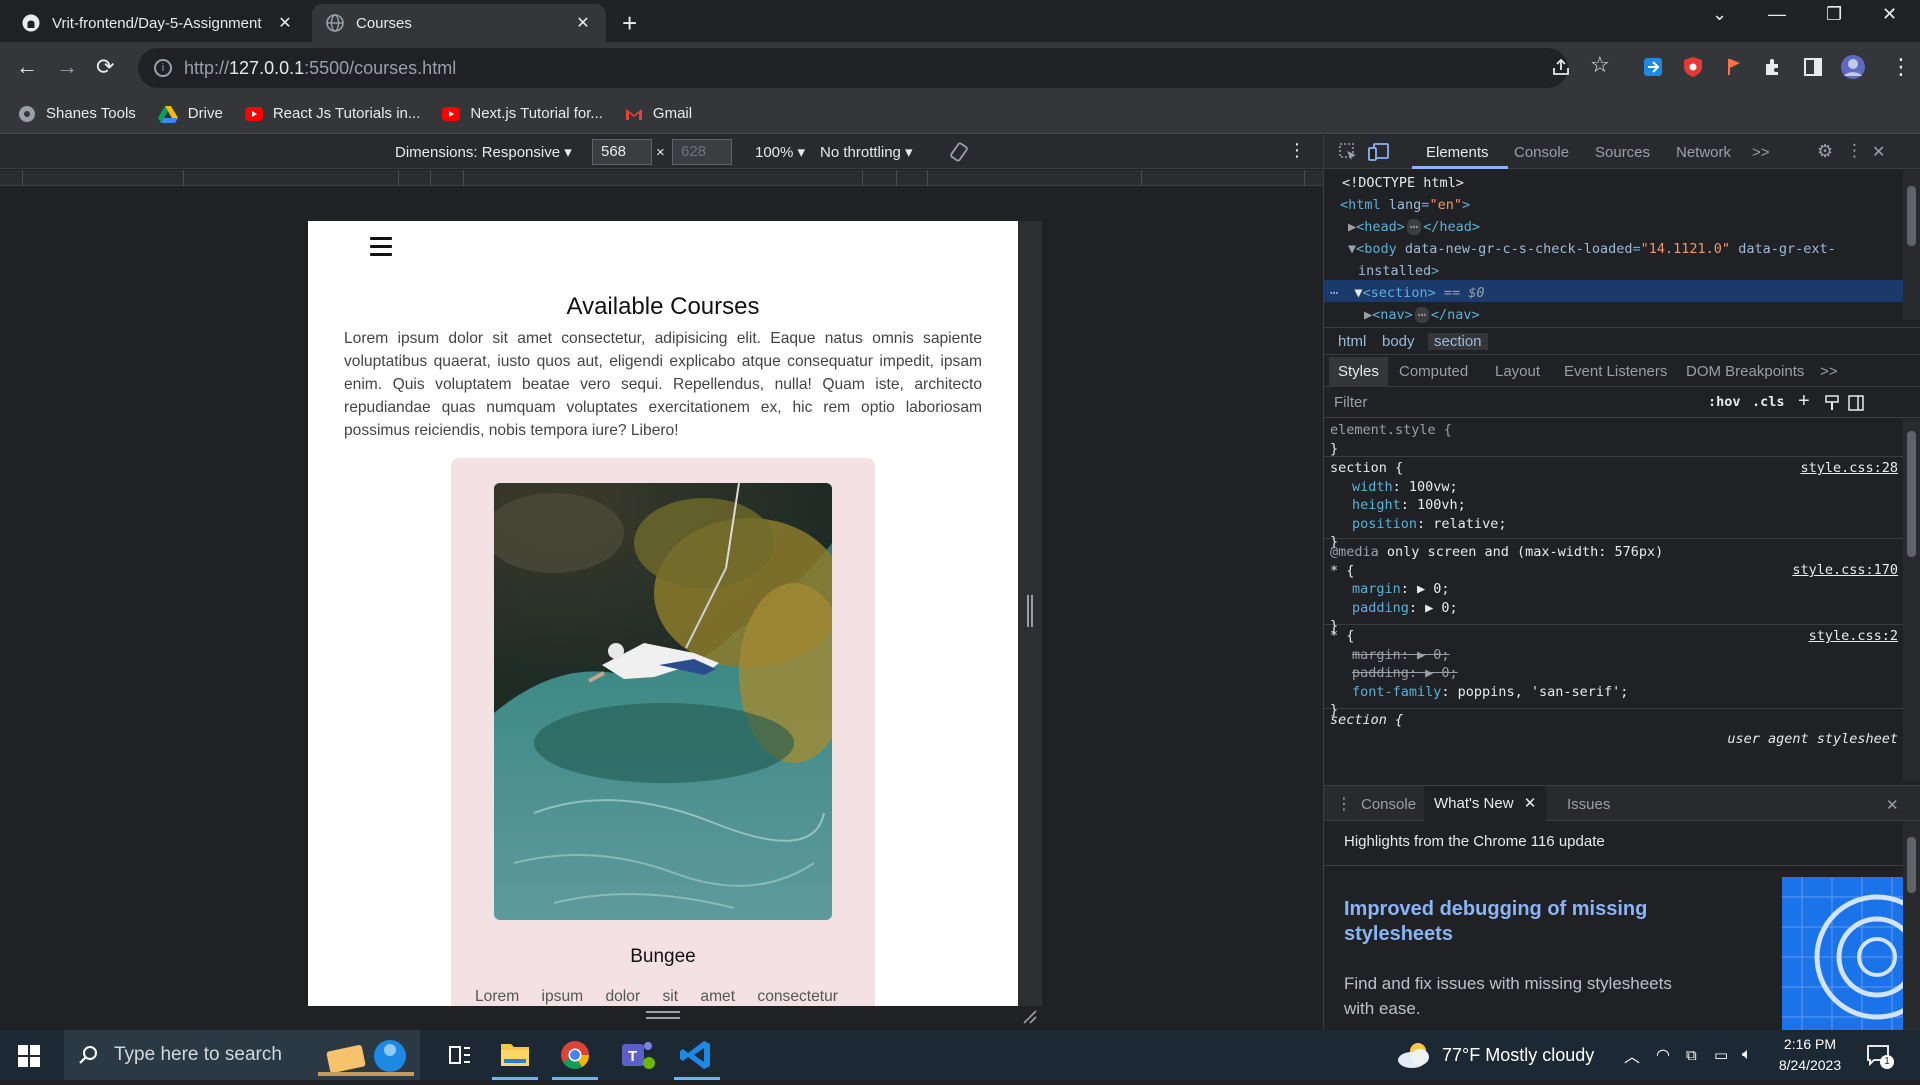 This screenshot has width=1920, height=1085. What do you see at coordinates (622, 152) in the screenshot?
I see `width-input: 568` at bounding box center [622, 152].